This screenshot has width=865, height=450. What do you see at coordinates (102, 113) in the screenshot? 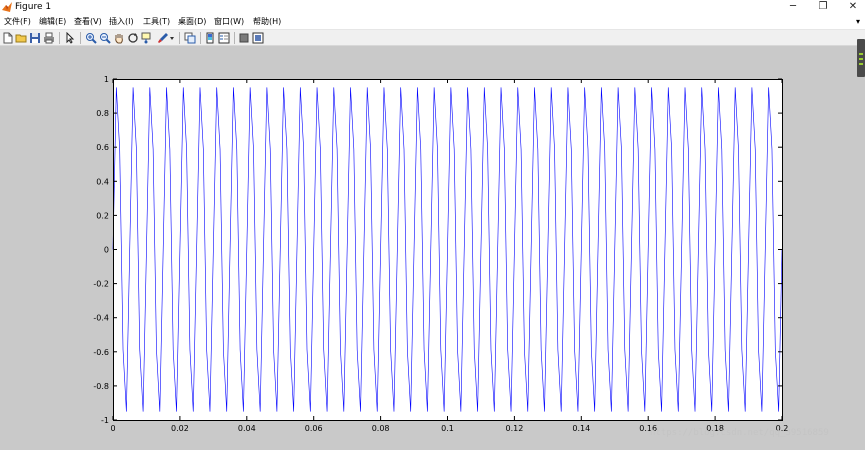
I see `y-tick-label: 0.8` at bounding box center [102, 113].